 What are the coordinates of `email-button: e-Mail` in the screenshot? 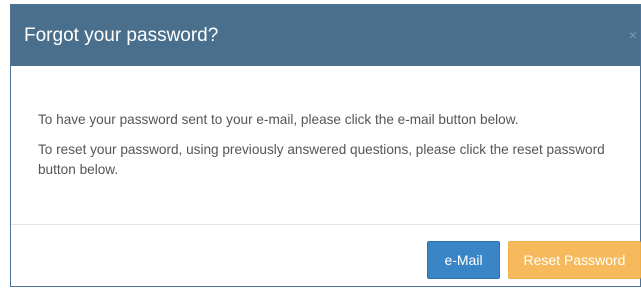 It's located at (463, 260).